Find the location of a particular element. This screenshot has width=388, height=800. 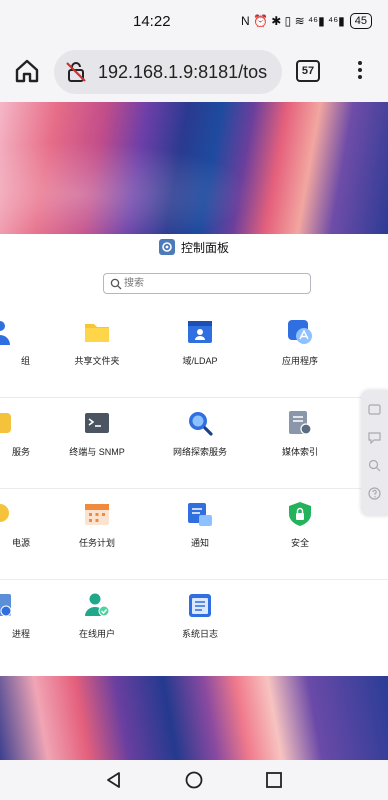

tile-label: 共享文件夹 is located at coordinates (97, 361).